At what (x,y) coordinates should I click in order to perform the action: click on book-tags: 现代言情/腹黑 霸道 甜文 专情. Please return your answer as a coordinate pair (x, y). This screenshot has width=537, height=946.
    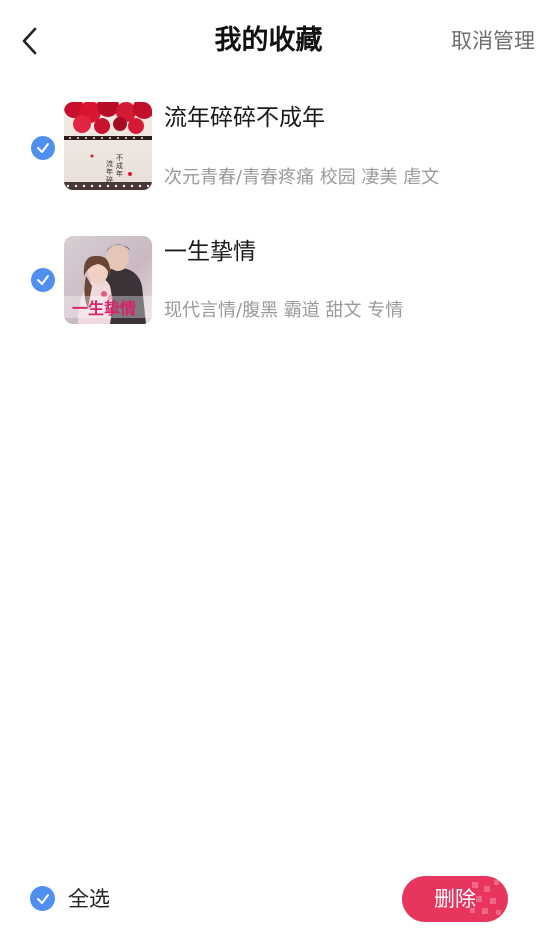
    Looking at the image, I should click on (284, 310).